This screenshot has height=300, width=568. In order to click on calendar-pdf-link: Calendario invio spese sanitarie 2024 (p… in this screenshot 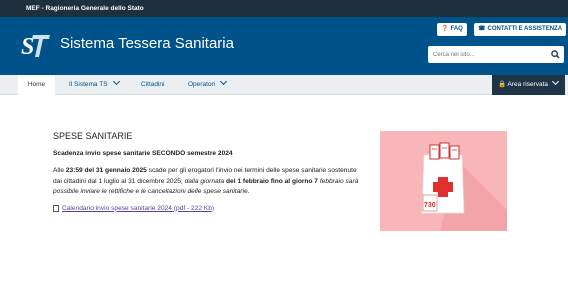, I will do `click(208, 208)`.